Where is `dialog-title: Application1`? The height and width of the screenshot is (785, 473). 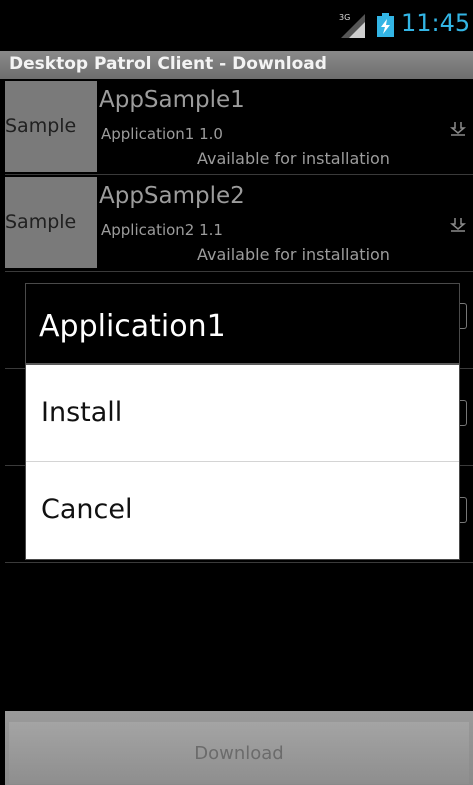 dialog-title: Application1 is located at coordinates (242, 324).